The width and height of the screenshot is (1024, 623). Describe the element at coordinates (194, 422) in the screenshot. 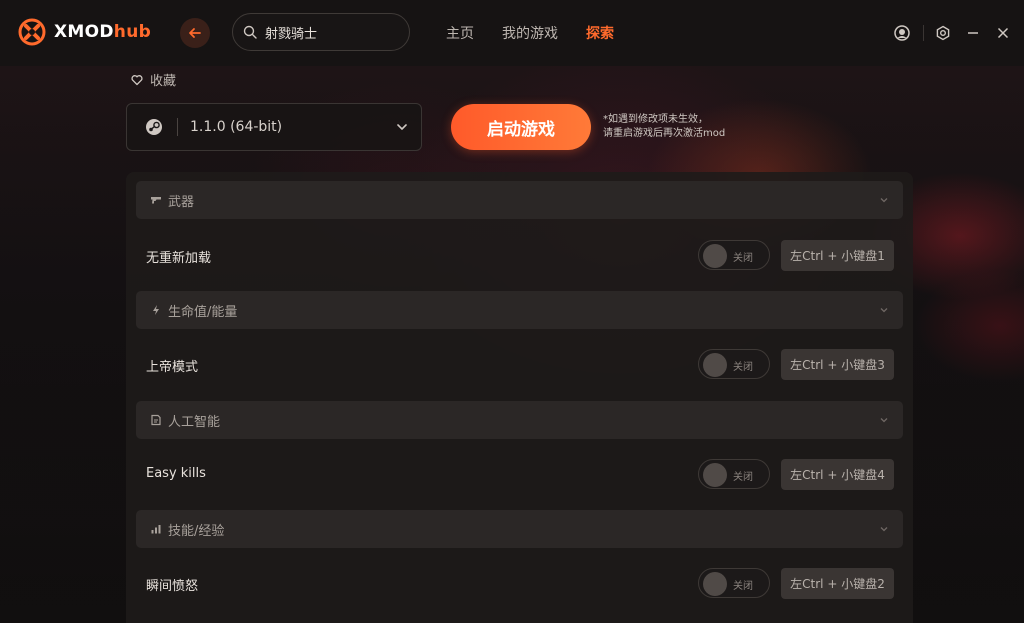

I see `section-title: 人工智能` at that location.